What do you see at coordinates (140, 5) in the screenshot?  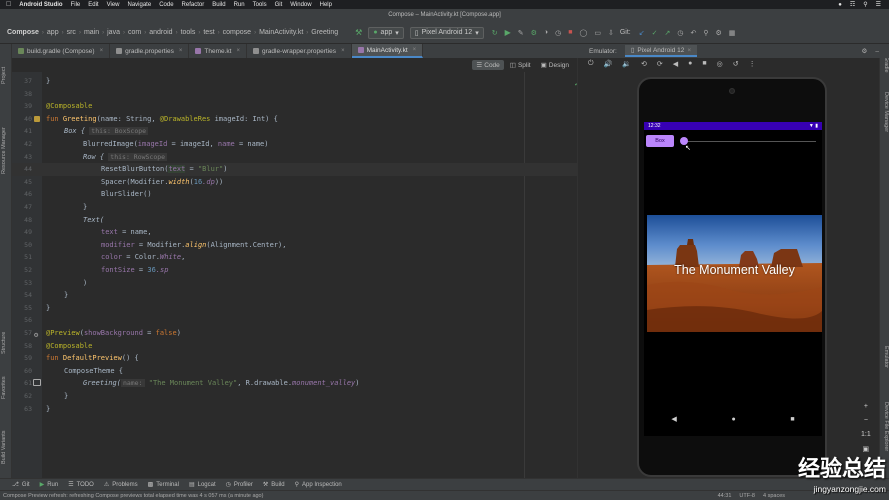 I see `menu-navigate: Navigate` at bounding box center [140, 5].